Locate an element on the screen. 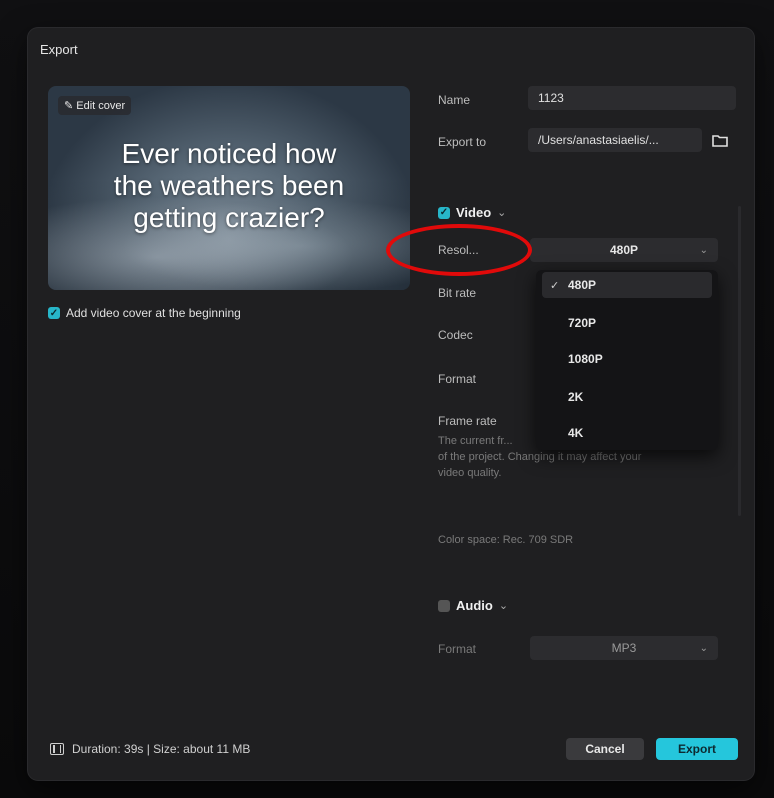 The height and width of the screenshot is (798, 774). edit-cover-button: ✎ Edit cover is located at coordinates (95, 105).